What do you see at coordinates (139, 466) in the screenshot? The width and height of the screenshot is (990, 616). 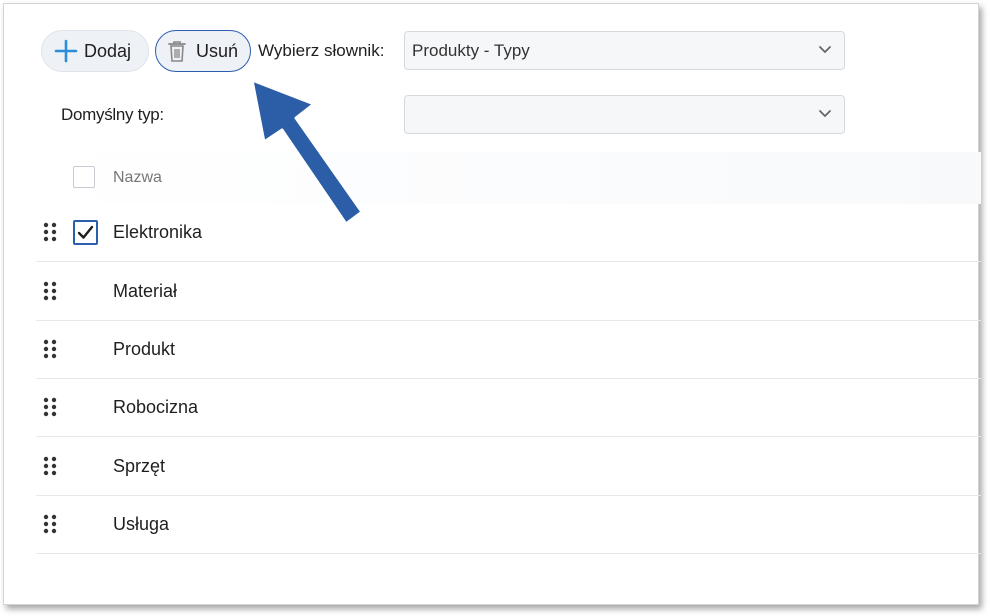 I see `row-name: Sprzęt` at bounding box center [139, 466].